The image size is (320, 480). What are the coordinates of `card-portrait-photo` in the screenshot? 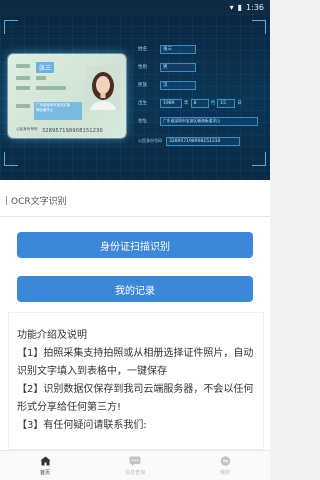 It's located at (103, 88).